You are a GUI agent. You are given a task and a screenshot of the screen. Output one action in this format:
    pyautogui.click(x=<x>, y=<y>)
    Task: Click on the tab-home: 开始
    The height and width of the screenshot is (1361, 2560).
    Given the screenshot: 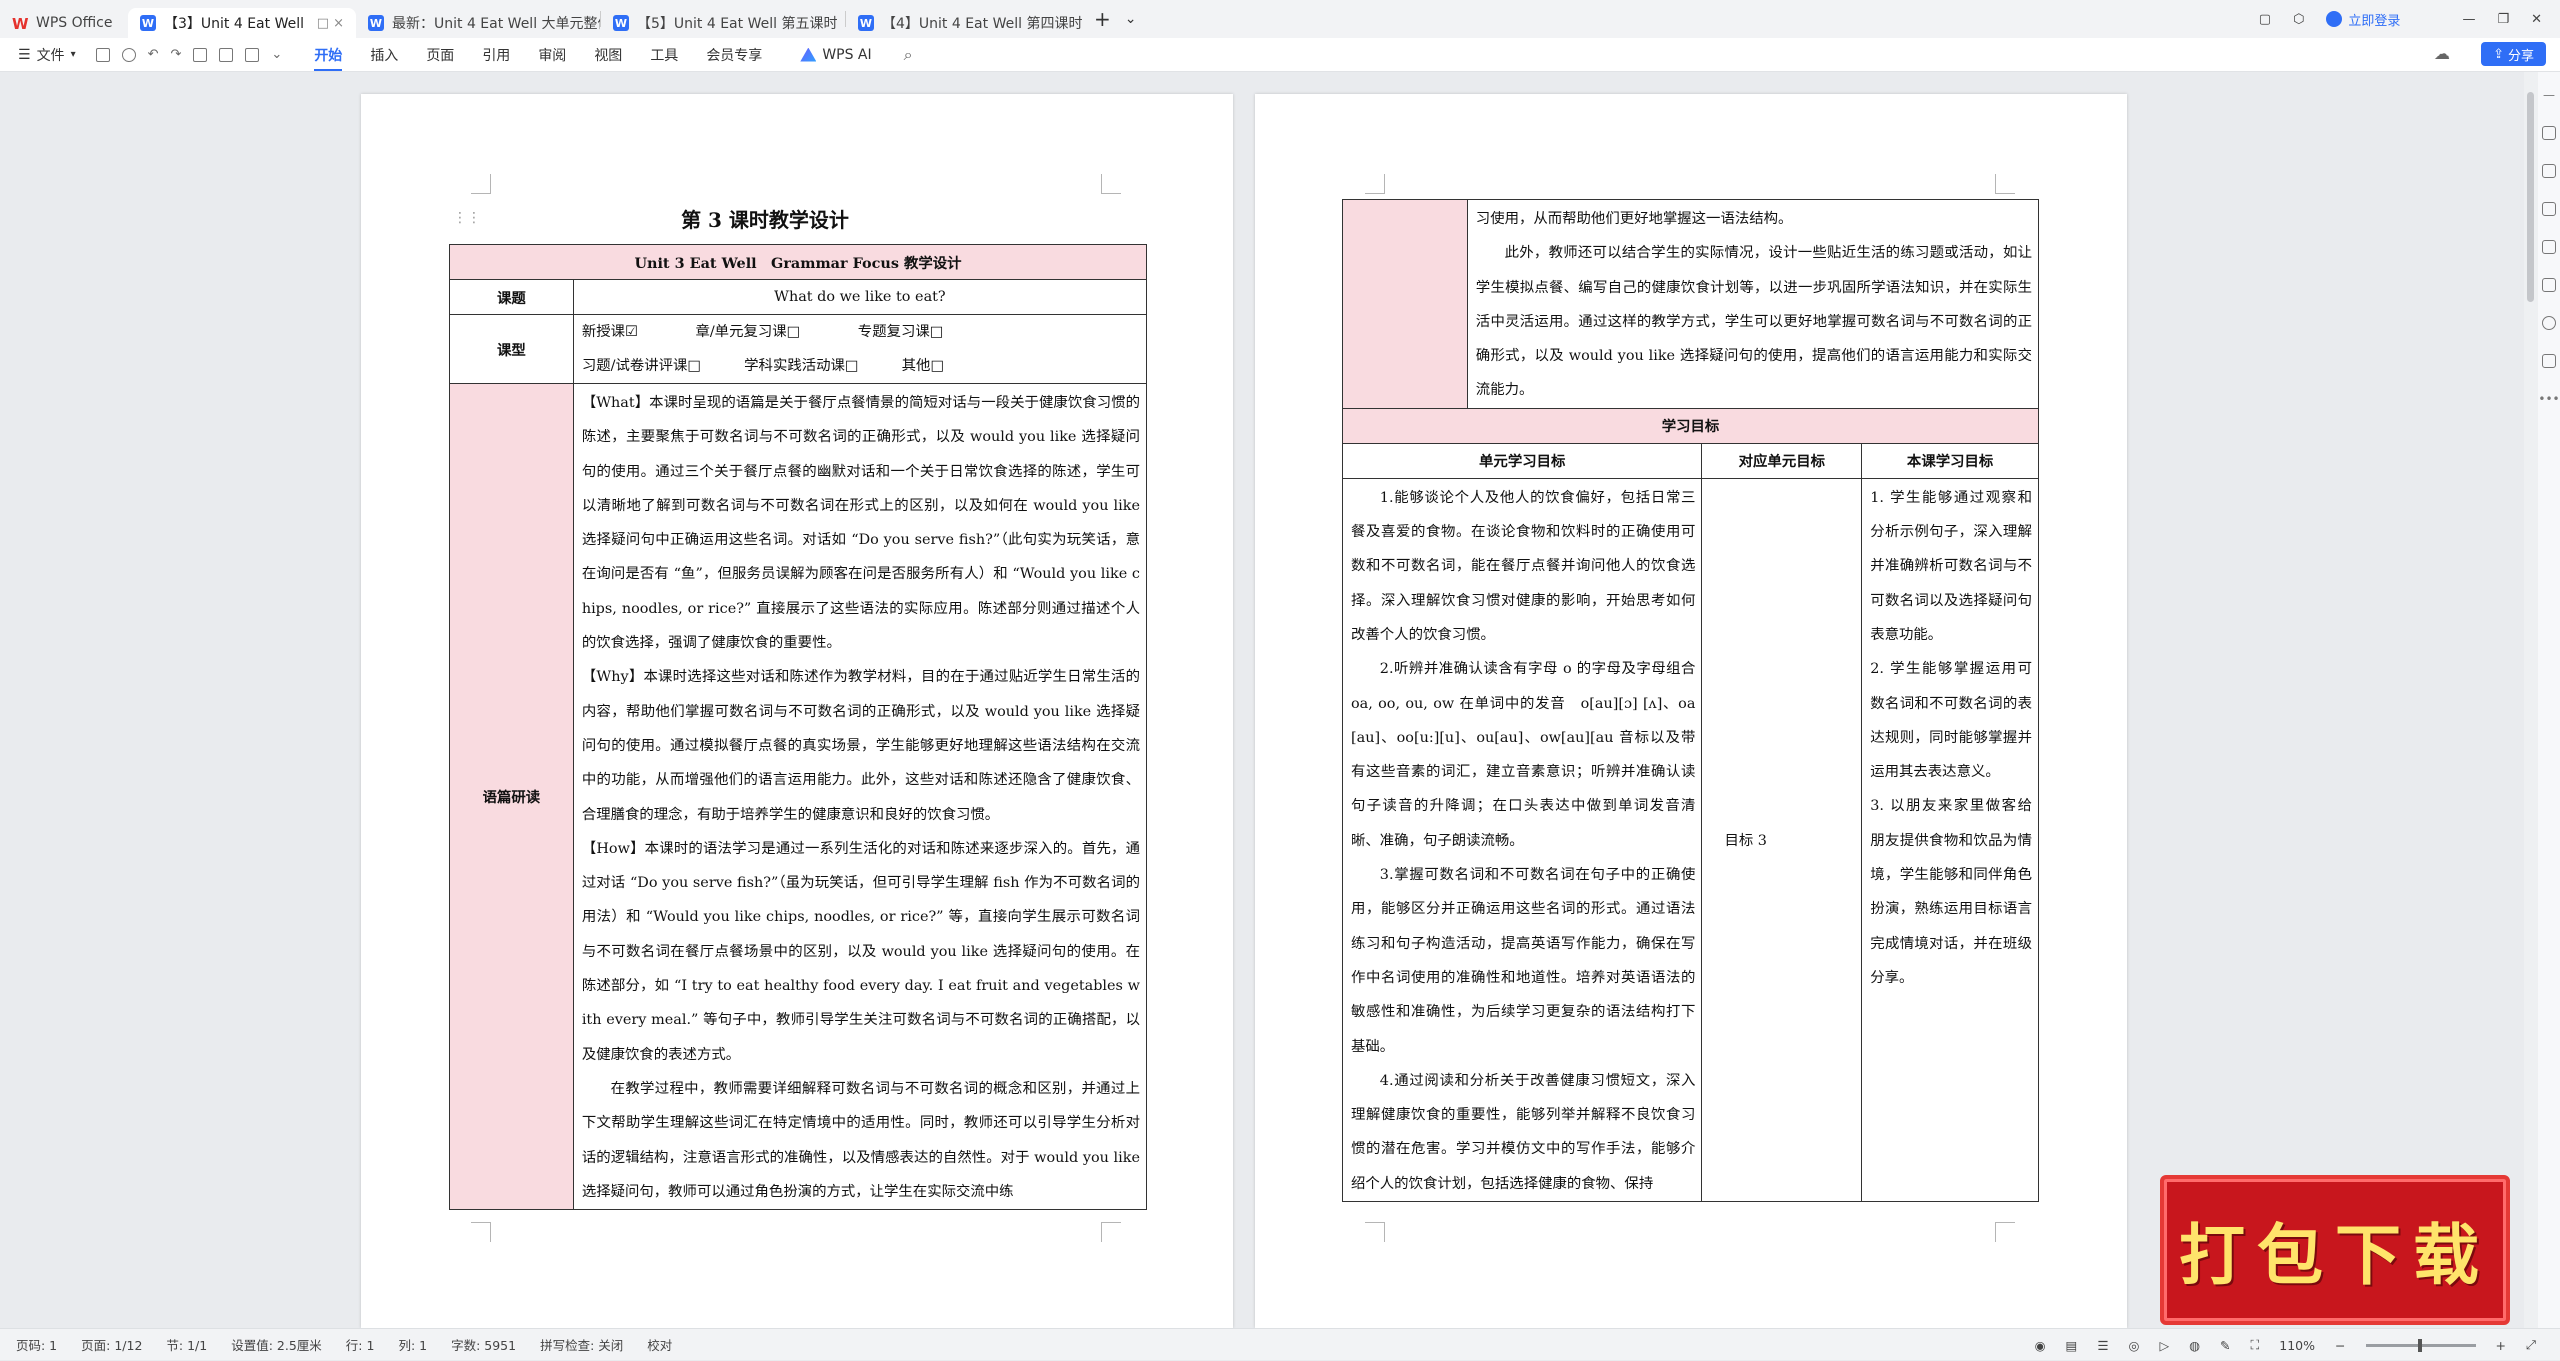 What is the action you would take?
    pyautogui.click(x=328, y=58)
    